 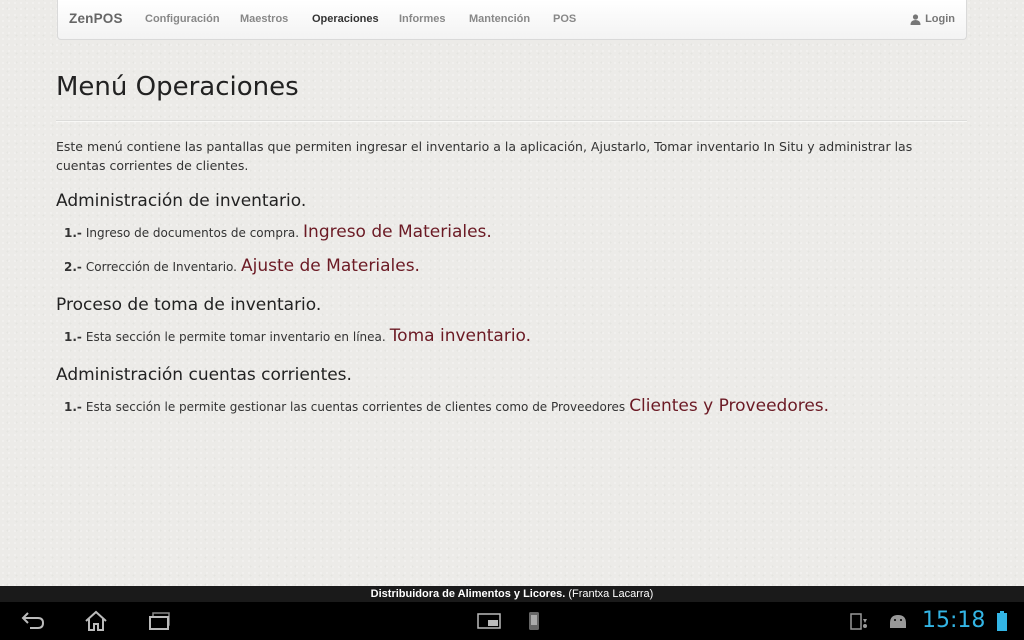 What do you see at coordinates (177, 87) in the screenshot?
I see `page-title: Menú Operaciones` at bounding box center [177, 87].